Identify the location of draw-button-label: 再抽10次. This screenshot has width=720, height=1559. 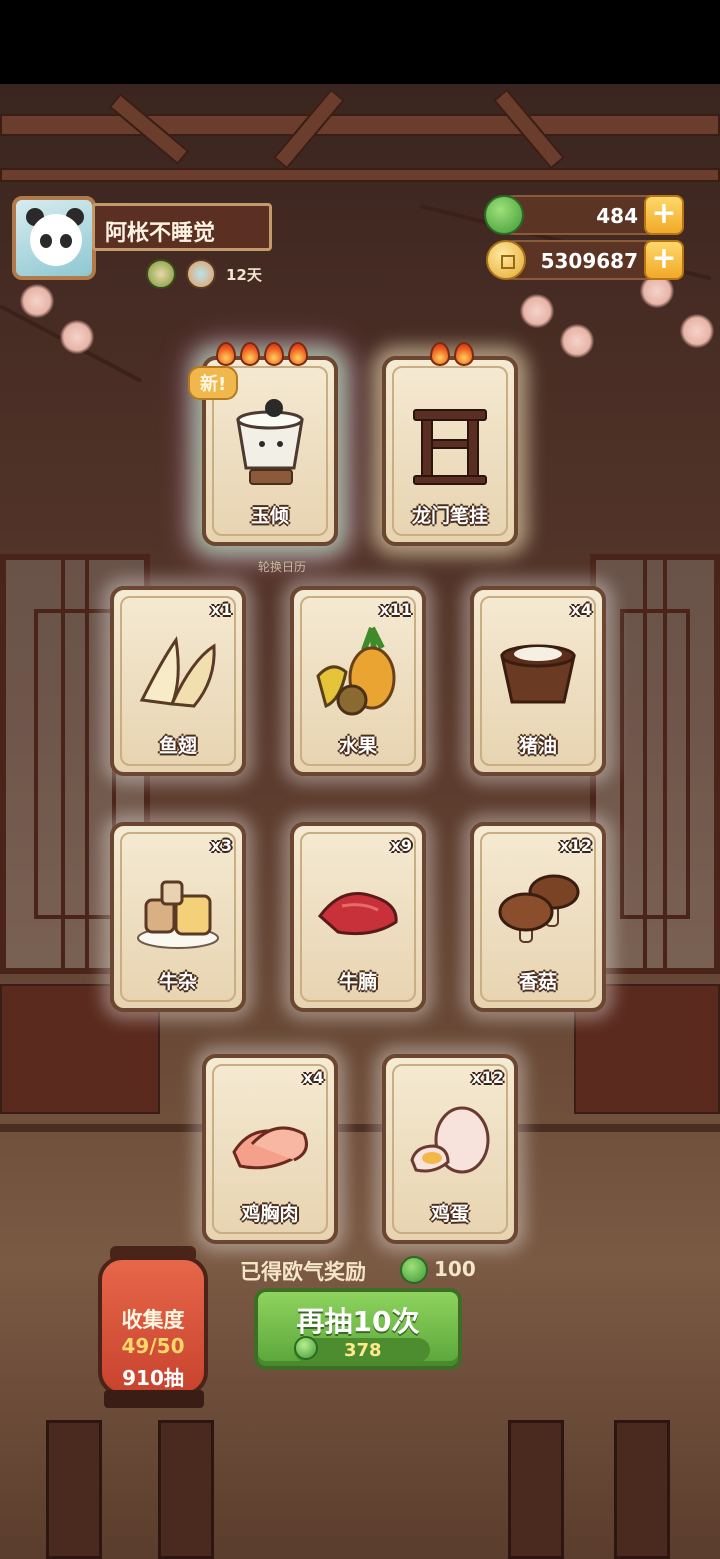
(358, 1321).